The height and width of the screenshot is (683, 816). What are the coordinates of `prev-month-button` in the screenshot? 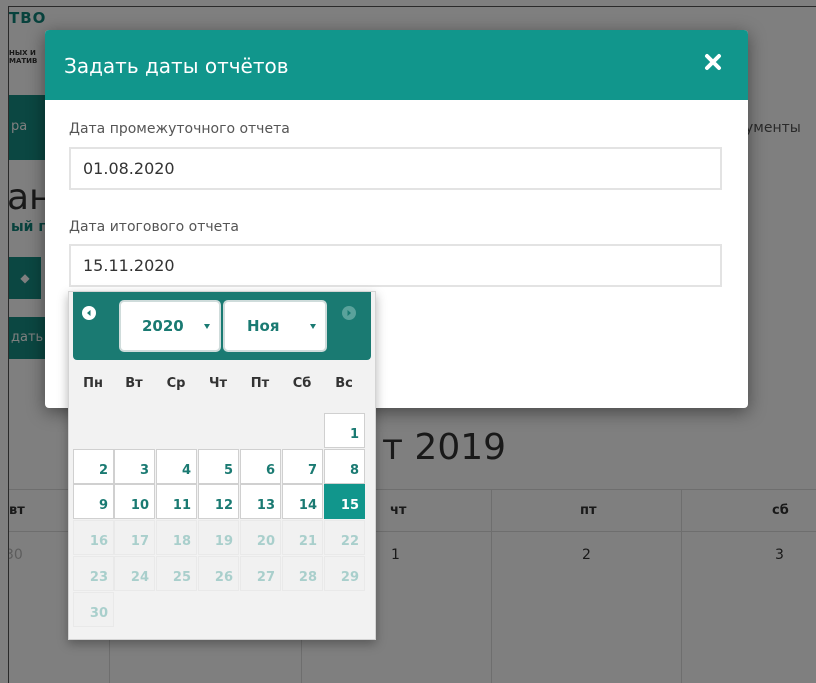 It's located at (89, 313).